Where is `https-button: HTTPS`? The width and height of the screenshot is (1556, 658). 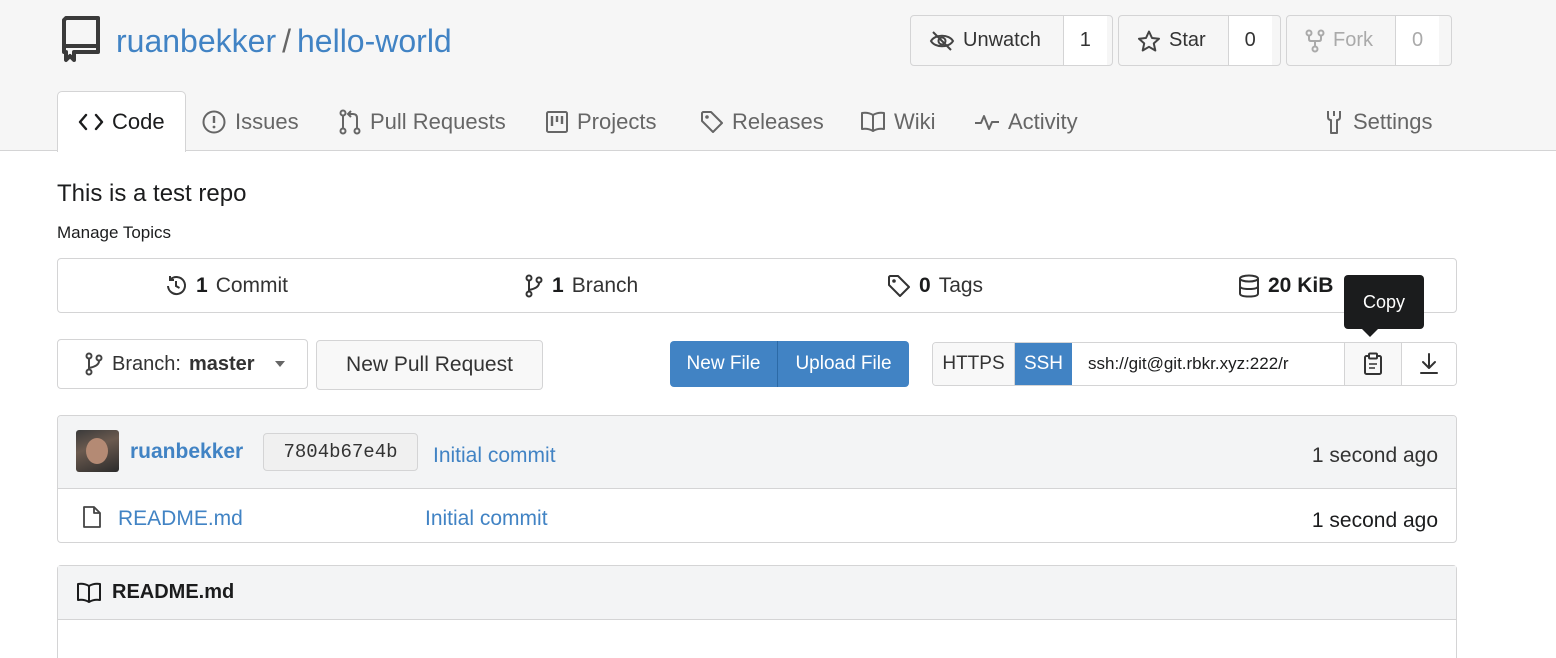
https-button: HTTPS is located at coordinates (974, 364).